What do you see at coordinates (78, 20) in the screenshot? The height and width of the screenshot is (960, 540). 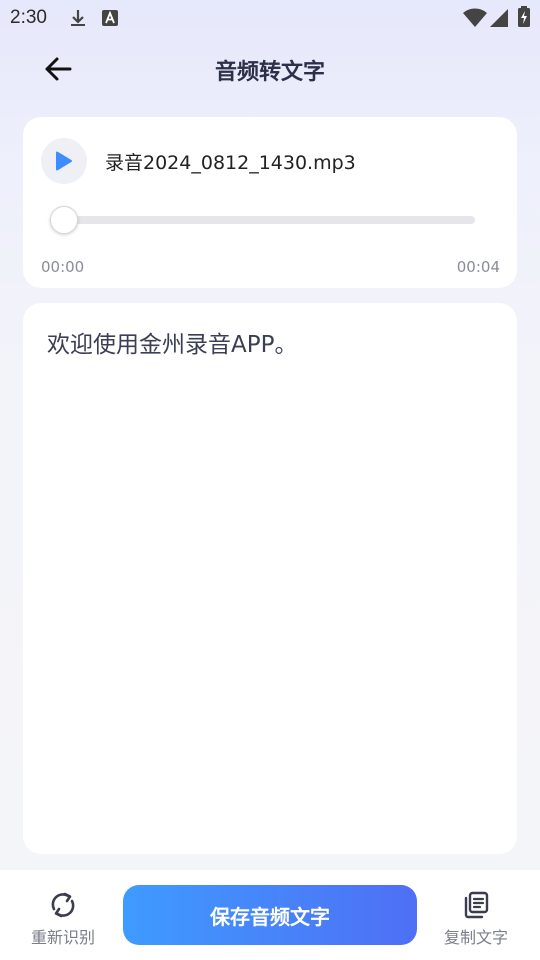 I see `download-icon` at bounding box center [78, 20].